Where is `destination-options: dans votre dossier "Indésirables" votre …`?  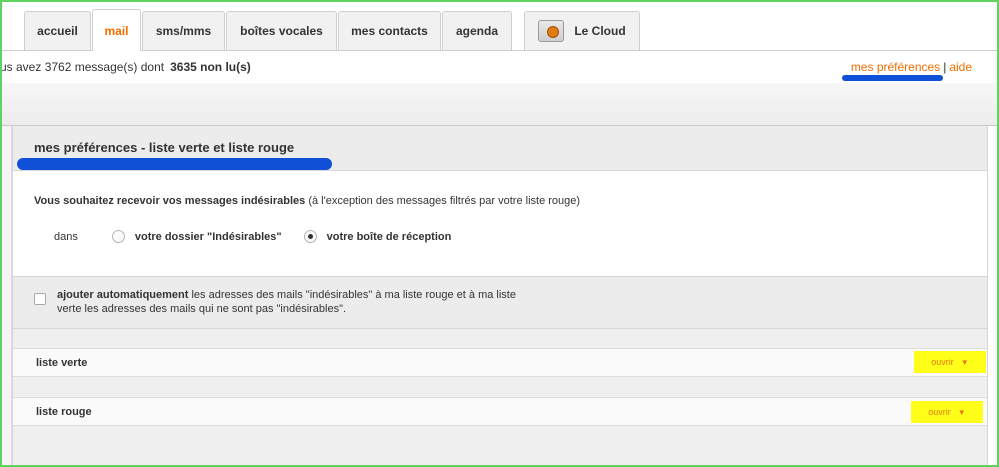
destination-options: dans votre dossier "Indésirables" votre … is located at coordinates (252, 236).